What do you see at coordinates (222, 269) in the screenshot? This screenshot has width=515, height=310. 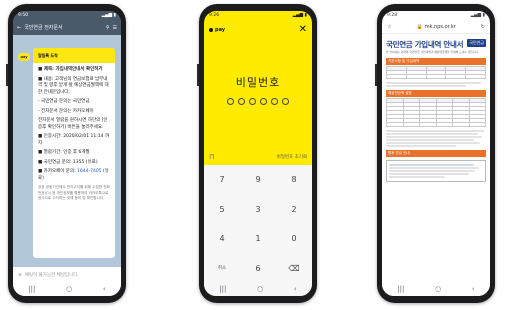 I see `cancel-key: 취소` at bounding box center [222, 269].